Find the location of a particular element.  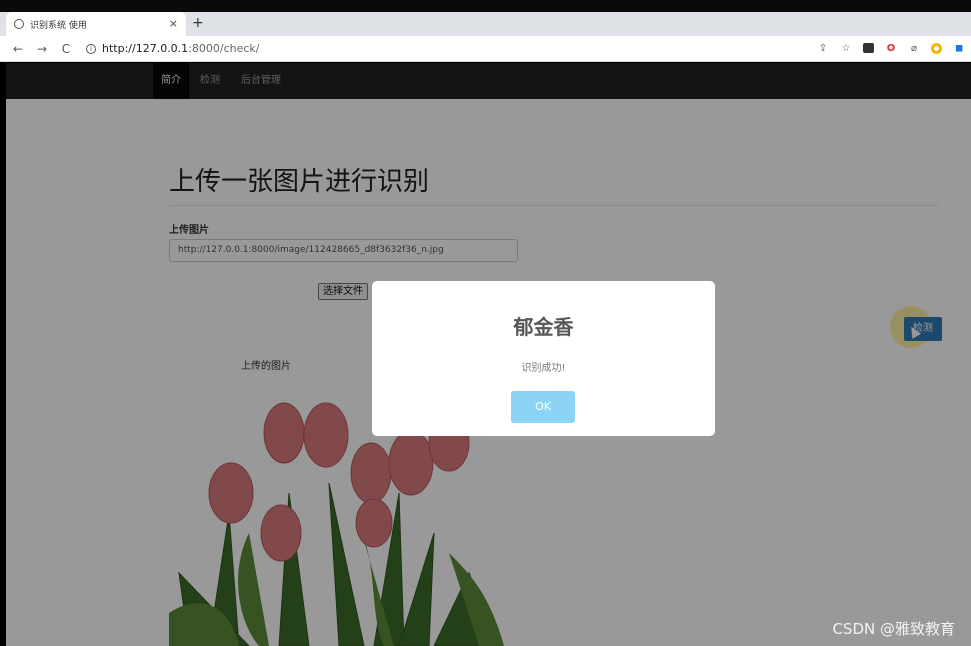

screen-top-bar is located at coordinates (485, 6).